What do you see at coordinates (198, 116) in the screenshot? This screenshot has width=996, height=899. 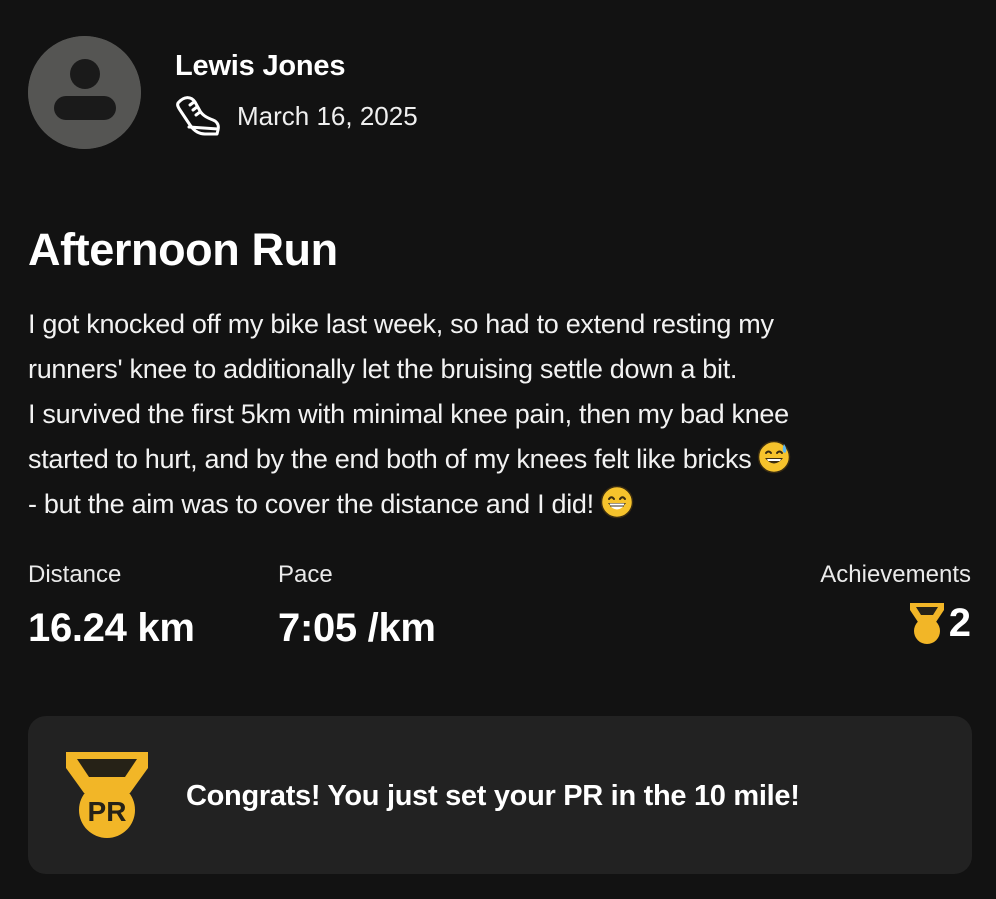 I see `running-shoe-icon` at bounding box center [198, 116].